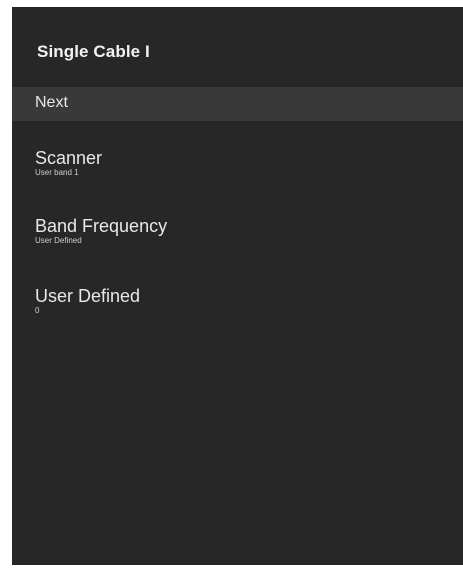  What do you see at coordinates (235, 301) in the screenshot?
I see `menu-item-user-defined: User Defined 0` at bounding box center [235, 301].